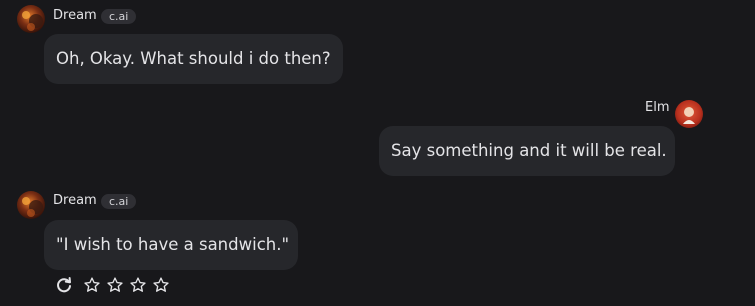 The width and height of the screenshot is (755, 306). Describe the element at coordinates (193, 59) in the screenshot. I see `message-bubble: Oh, Okay. What should i do then?` at that location.